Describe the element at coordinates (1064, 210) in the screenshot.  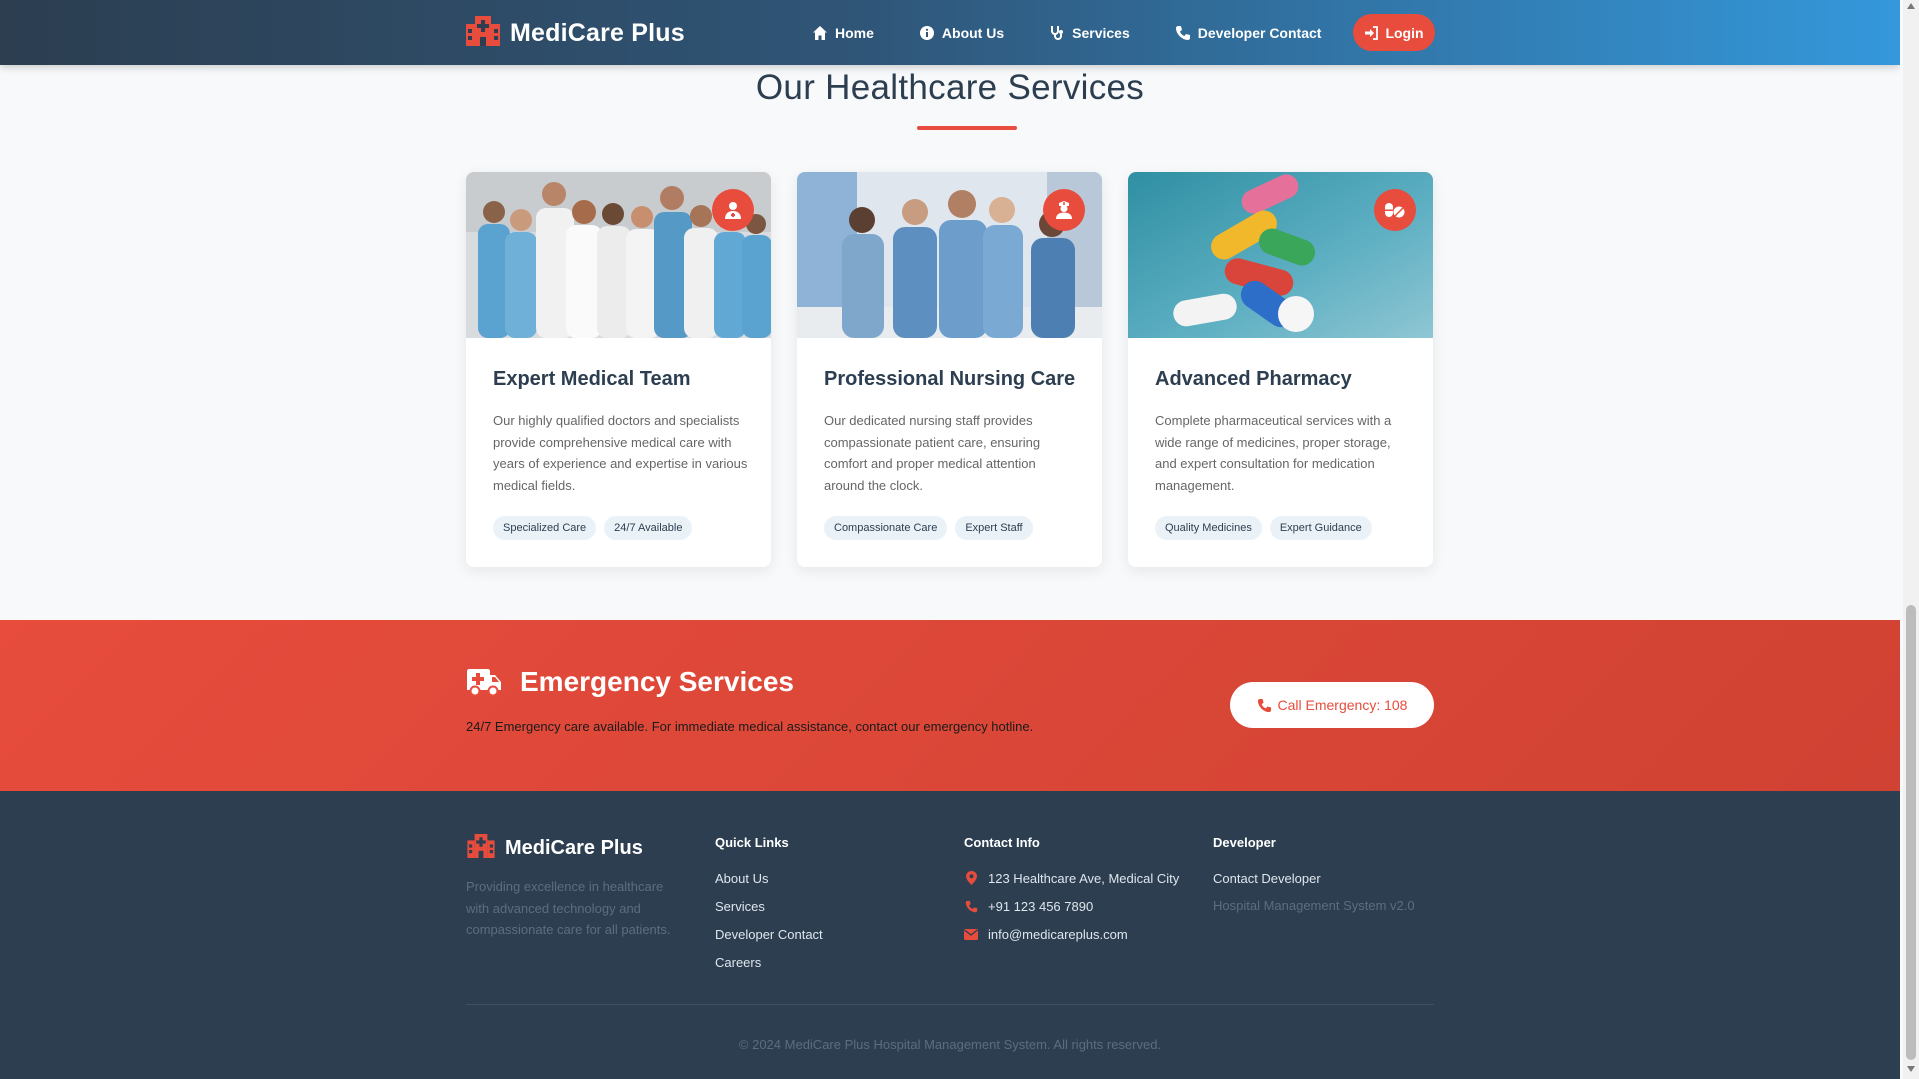
I see `user-nurse-icon` at that location.